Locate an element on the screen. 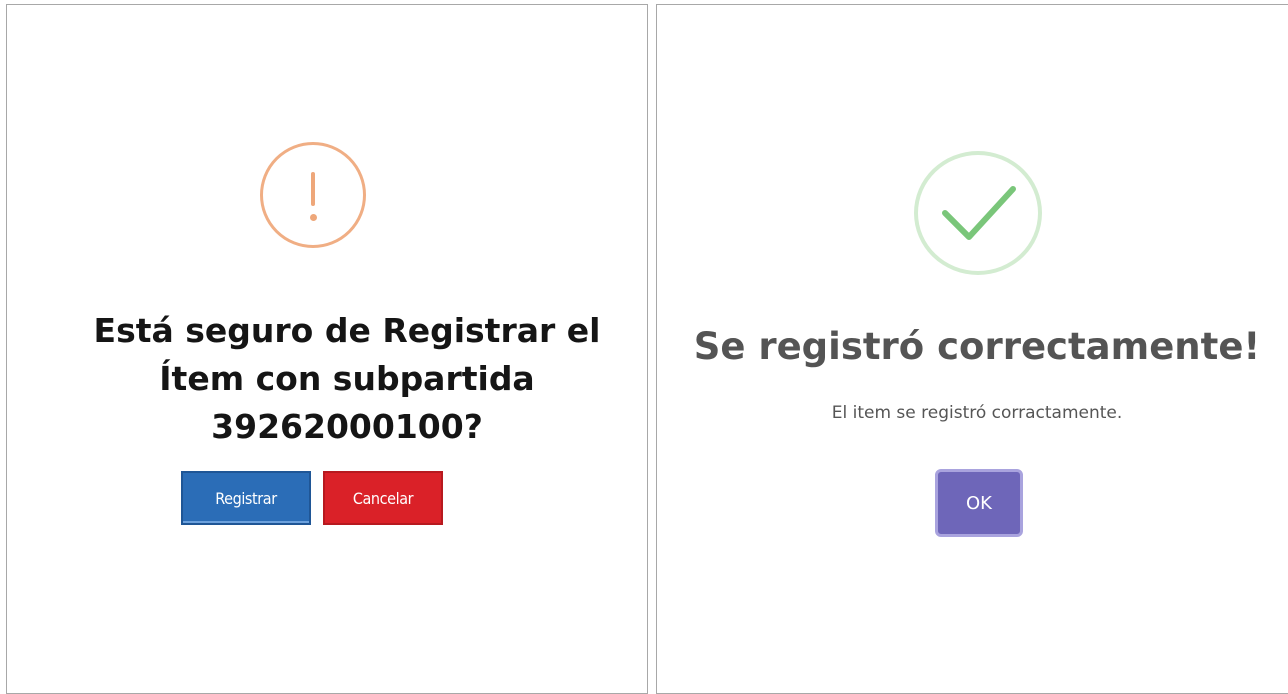 The width and height of the screenshot is (1288, 694). confirm-title-line-2: Ítem con subpartida is located at coordinates (347, 378).